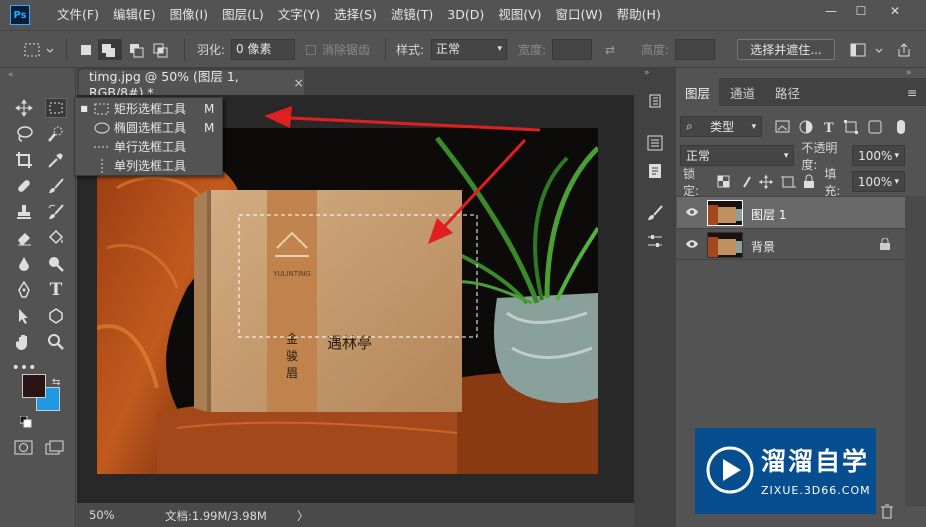  I want to click on filter-toggle, so click(901, 126).